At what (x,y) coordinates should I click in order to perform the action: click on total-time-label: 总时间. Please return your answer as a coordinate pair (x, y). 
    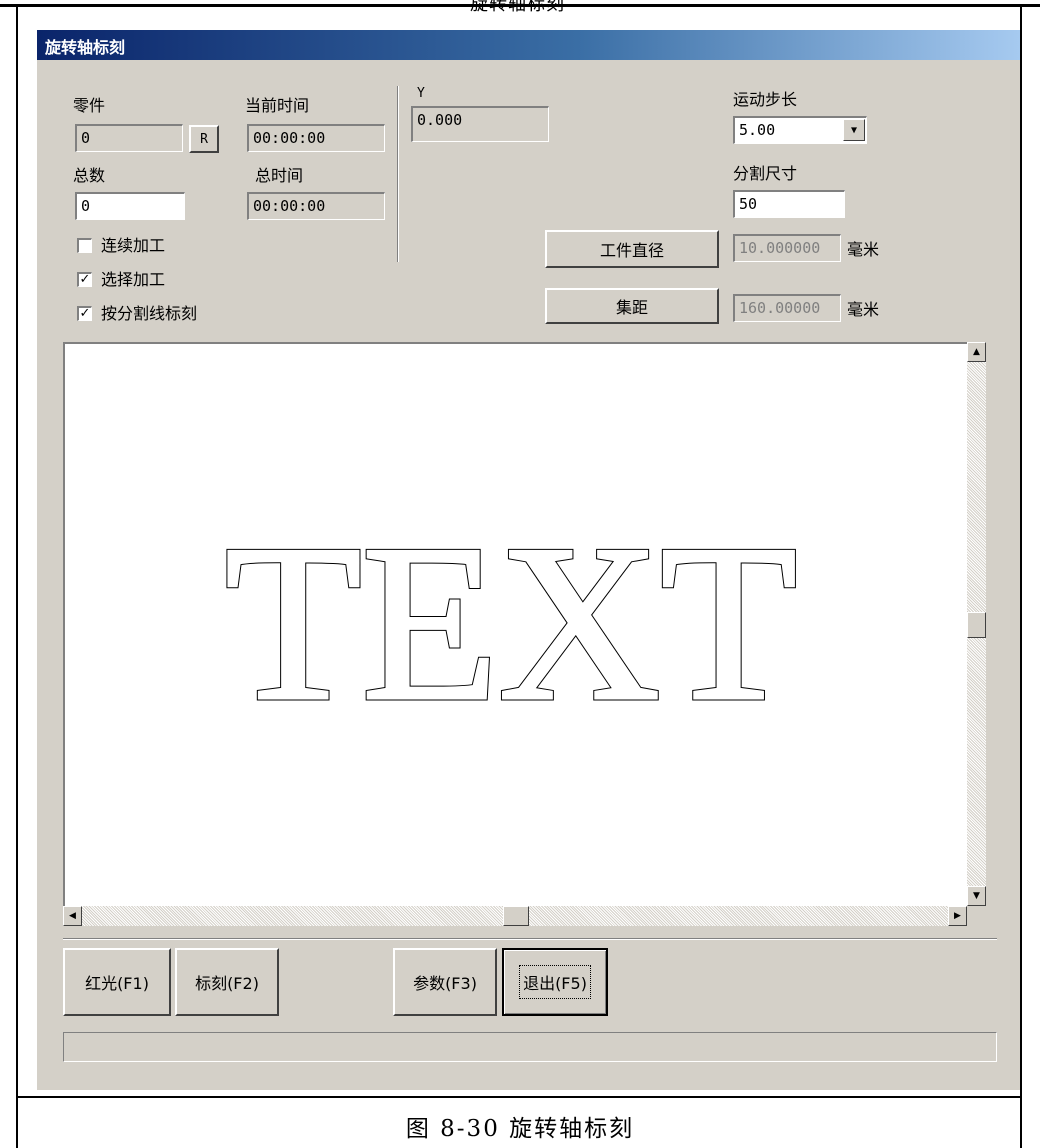
    Looking at the image, I should click on (279, 175).